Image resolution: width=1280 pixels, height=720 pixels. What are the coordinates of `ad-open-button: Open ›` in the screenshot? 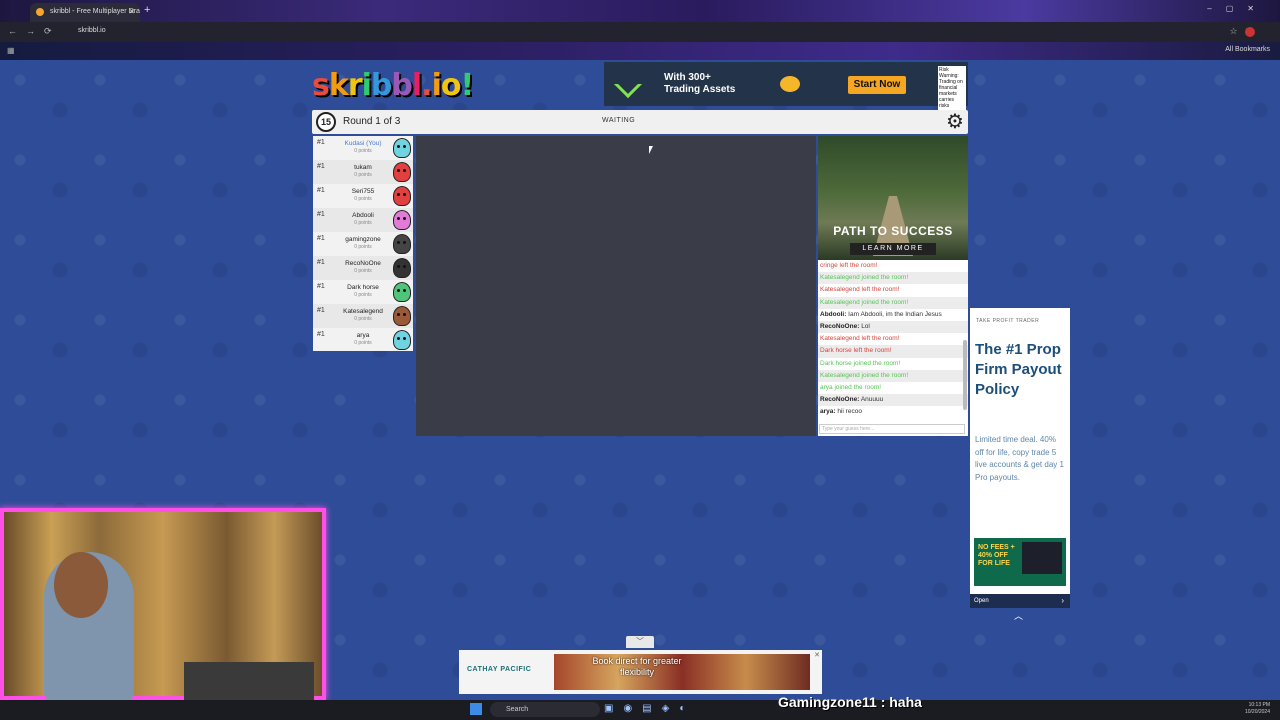 It's located at (1020, 601).